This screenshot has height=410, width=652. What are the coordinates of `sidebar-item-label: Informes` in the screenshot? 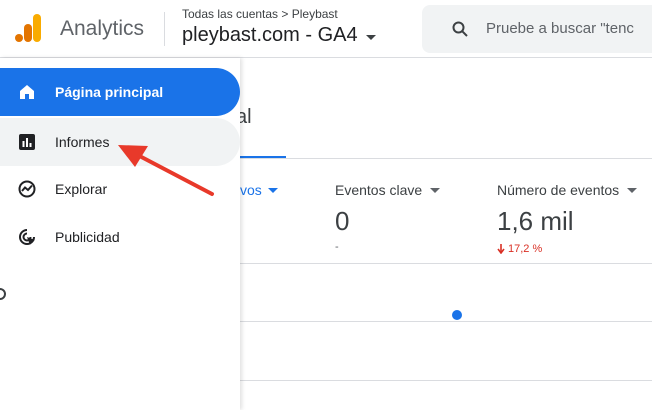 It's located at (82, 142).